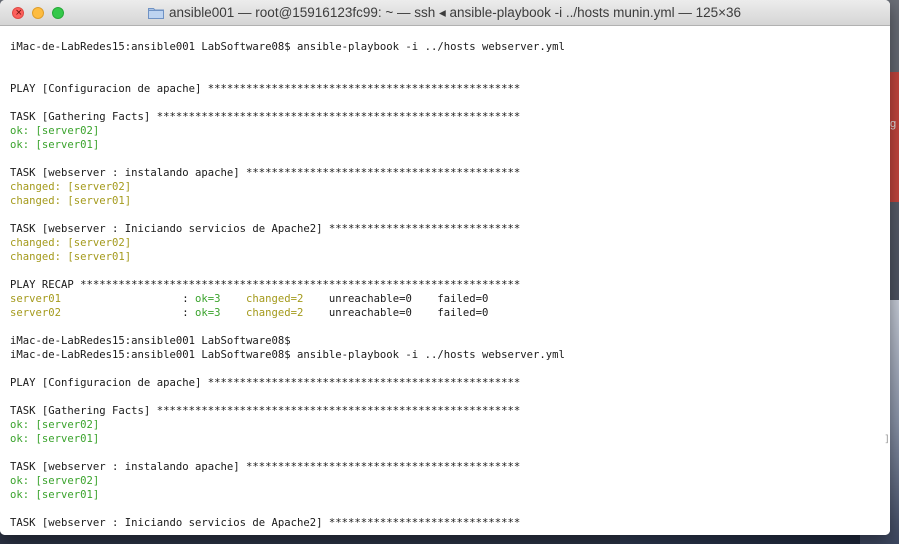  What do you see at coordinates (36, 313) in the screenshot?
I see `recap-host: server02` at bounding box center [36, 313].